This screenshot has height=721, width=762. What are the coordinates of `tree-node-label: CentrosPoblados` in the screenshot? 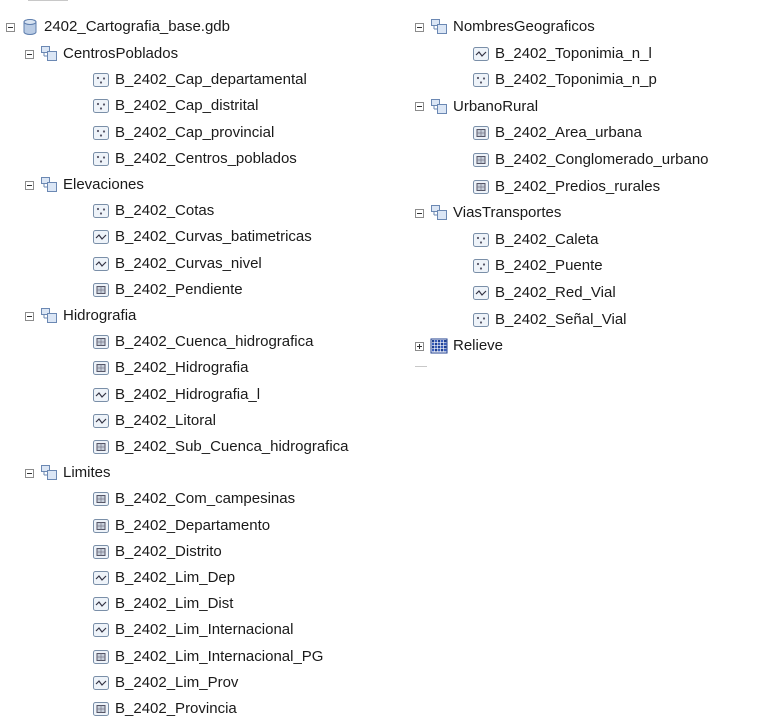 It's located at (121, 53).